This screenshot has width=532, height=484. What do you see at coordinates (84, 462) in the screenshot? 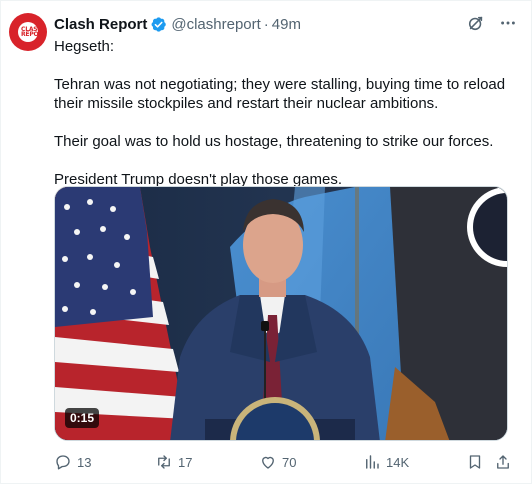
I see `reply-count: 13` at bounding box center [84, 462].